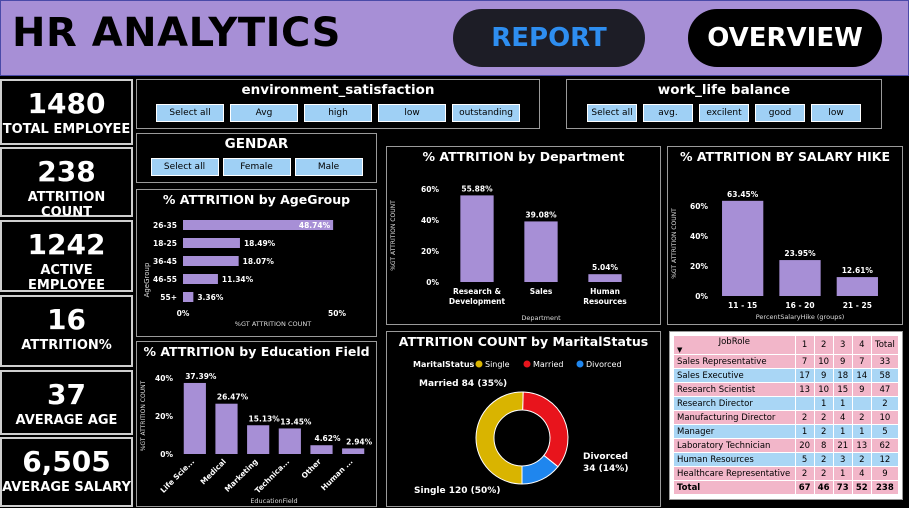  I want to click on legend-marker, so click(479, 364).